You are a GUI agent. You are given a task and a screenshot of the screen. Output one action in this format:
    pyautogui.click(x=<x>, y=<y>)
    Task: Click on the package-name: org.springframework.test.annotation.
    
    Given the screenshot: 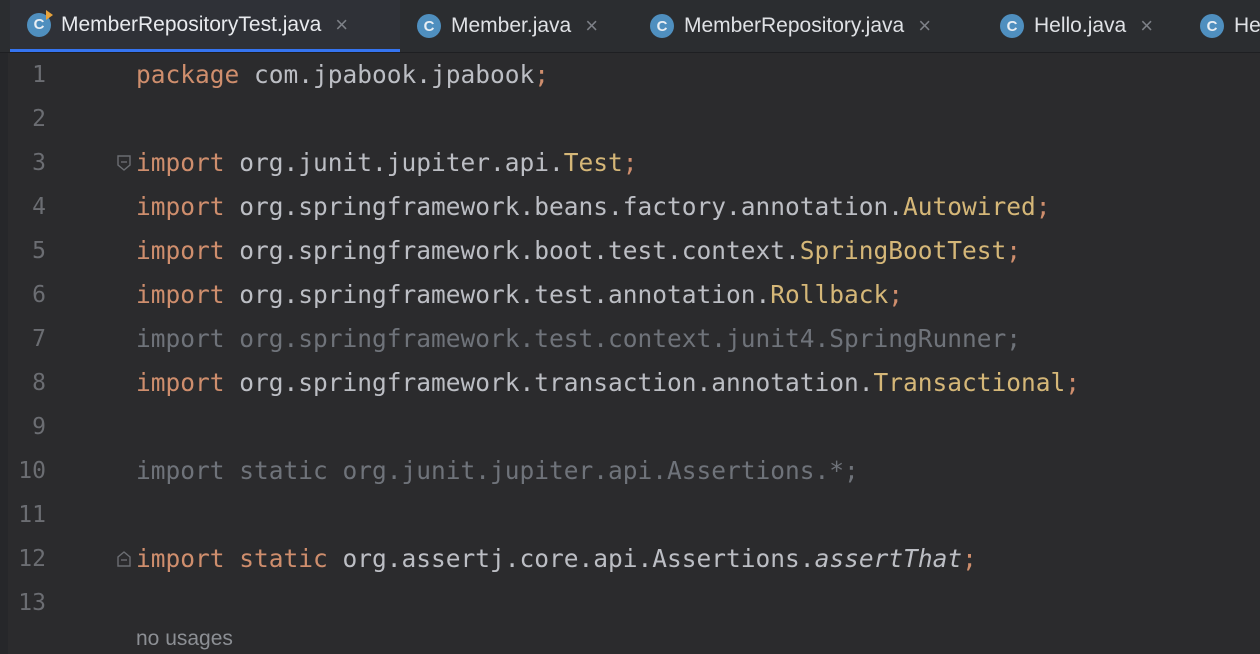 What is the action you would take?
    pyautogui.click(x=497, y=294)
    